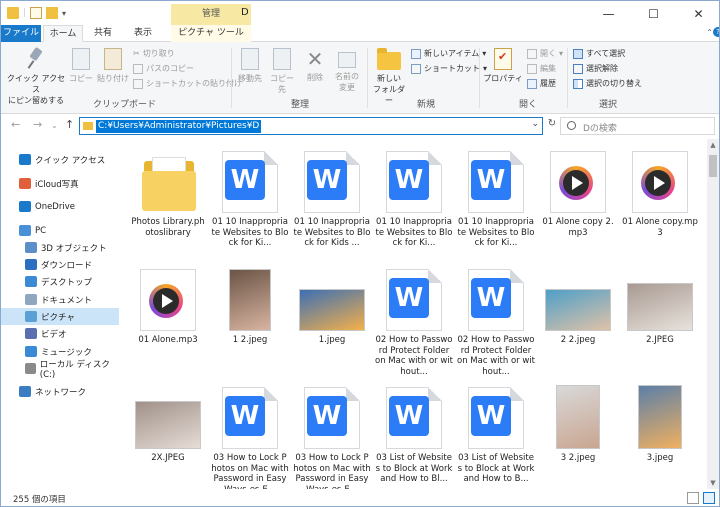 The width and height of the screenshot is (720, 507). Describe the element at coordinates (713, 483) in the screenshot. I see `scroll-down-icon: ▼` at that location.